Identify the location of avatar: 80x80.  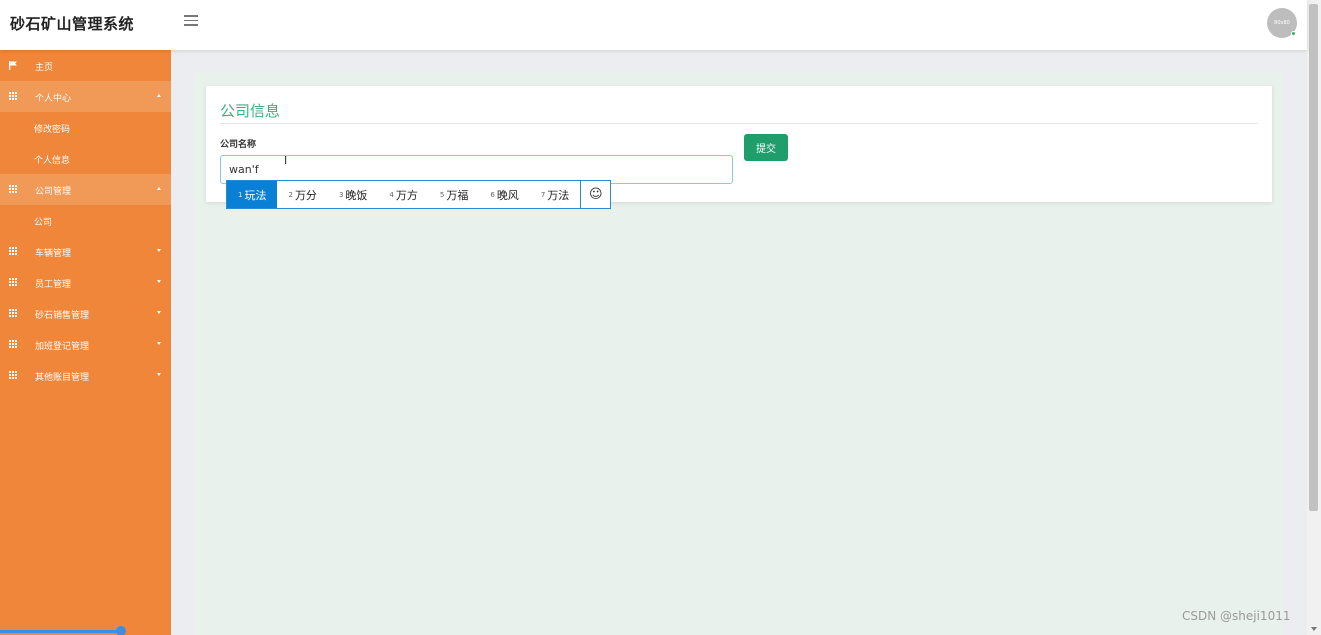
(1282, 23).